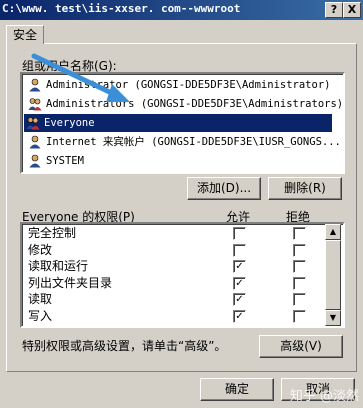 This screenshot has width=363, height=408. What do you see at coordinates (65, 161) in the screenshot?
I see `user-name: SYSTEM` at bounding box center [65, 161].